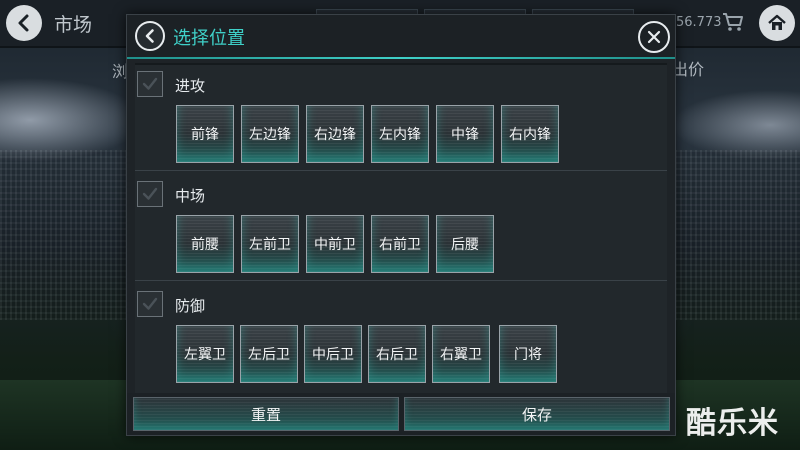  I want to click on dialog-footer: 重置 保存, so click(401, 414).